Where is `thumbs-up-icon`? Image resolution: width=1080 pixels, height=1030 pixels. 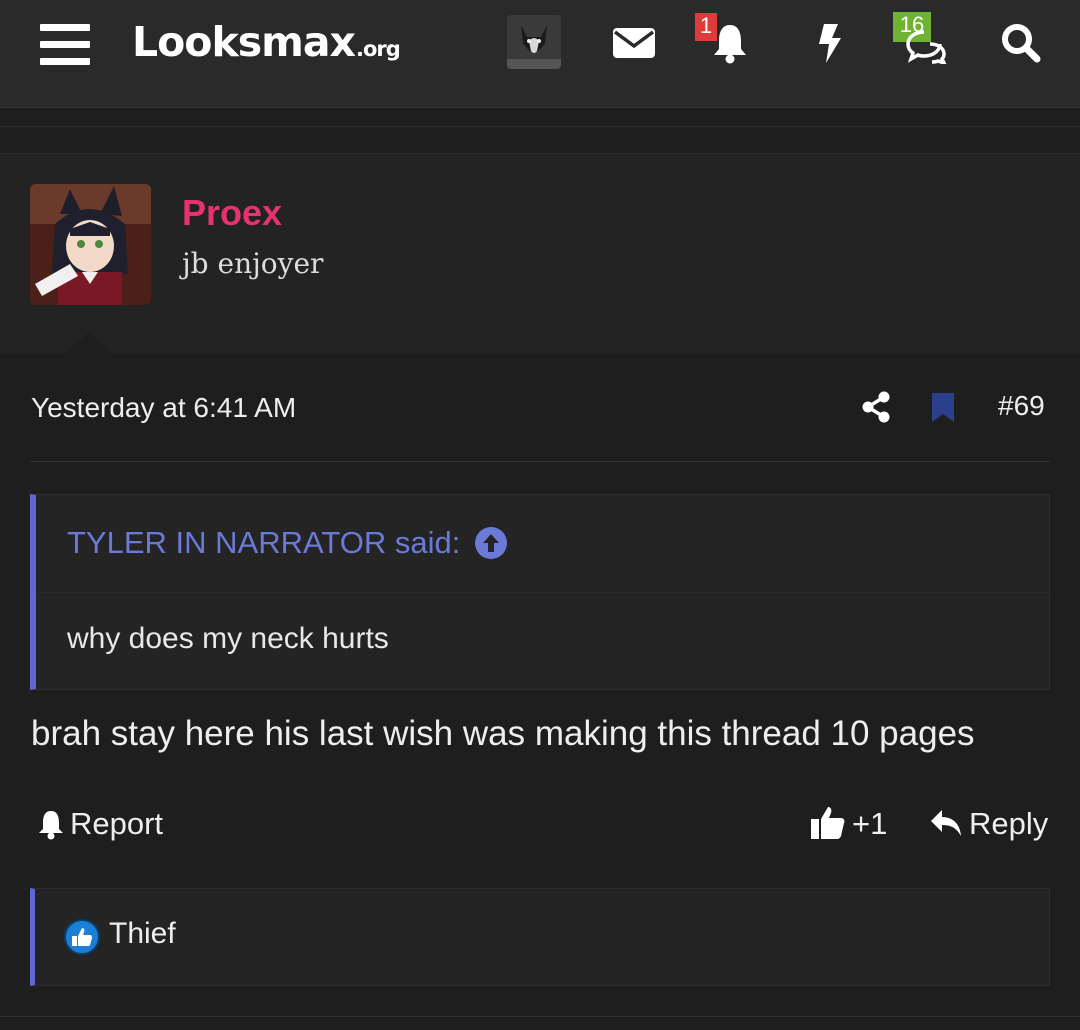
thumbs-up-icon is located at coordinates (828, 822).